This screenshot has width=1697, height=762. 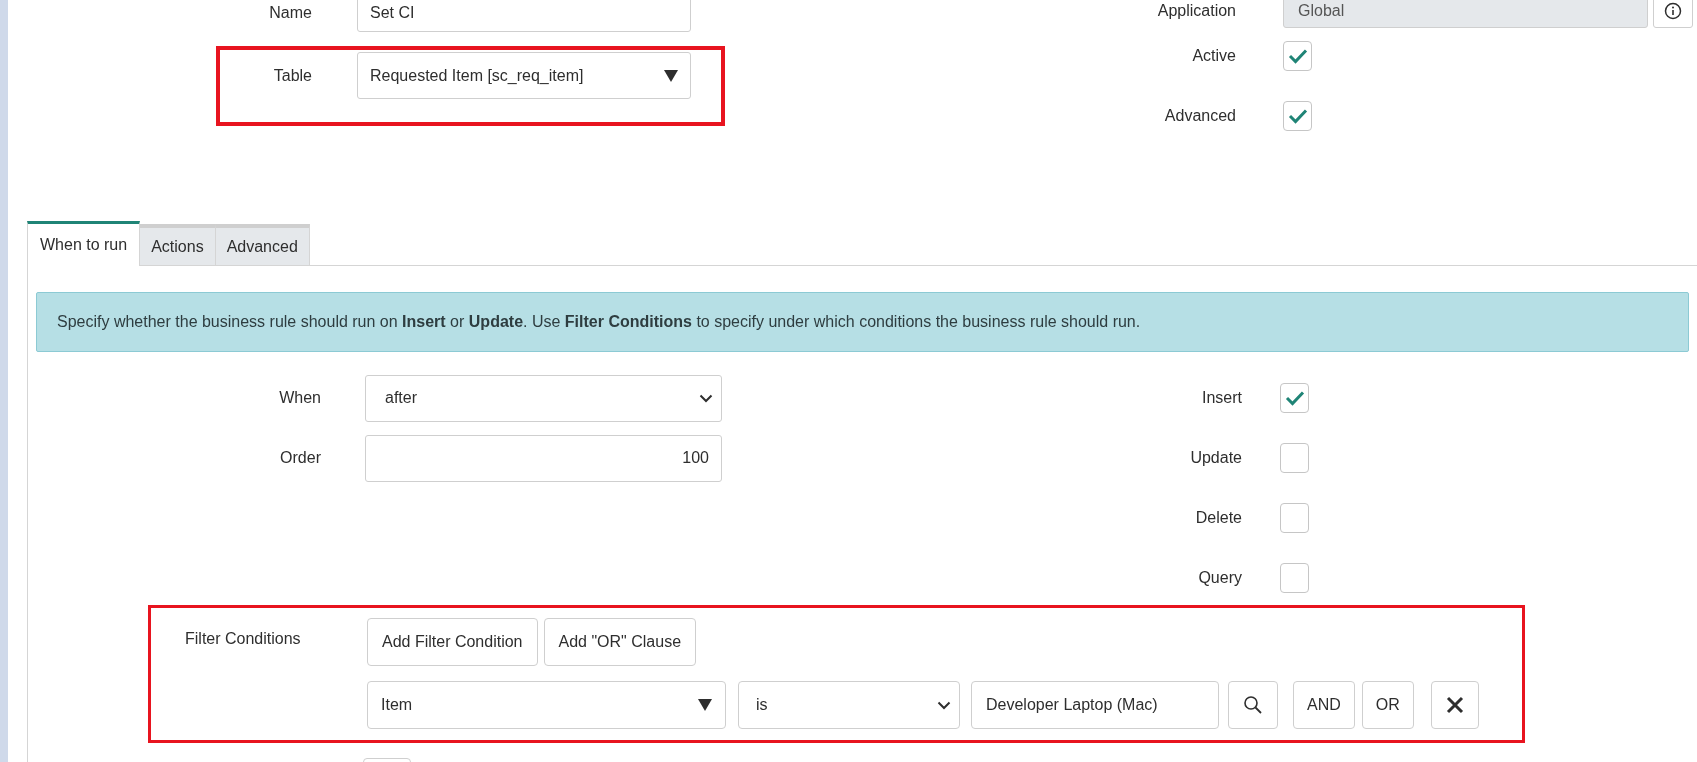 I want to click on field-label: Query, so click(x=1219, y=578).